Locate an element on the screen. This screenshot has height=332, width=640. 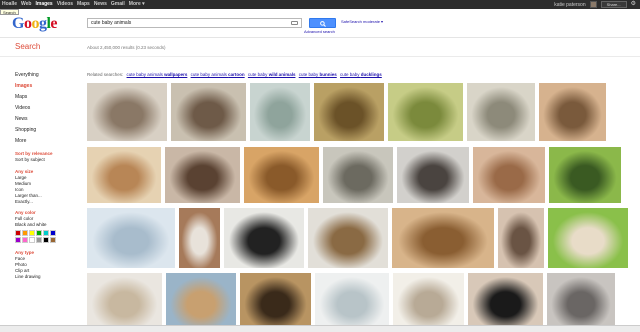
thumb-ducklings-pile is located at coordinates (349, 112).